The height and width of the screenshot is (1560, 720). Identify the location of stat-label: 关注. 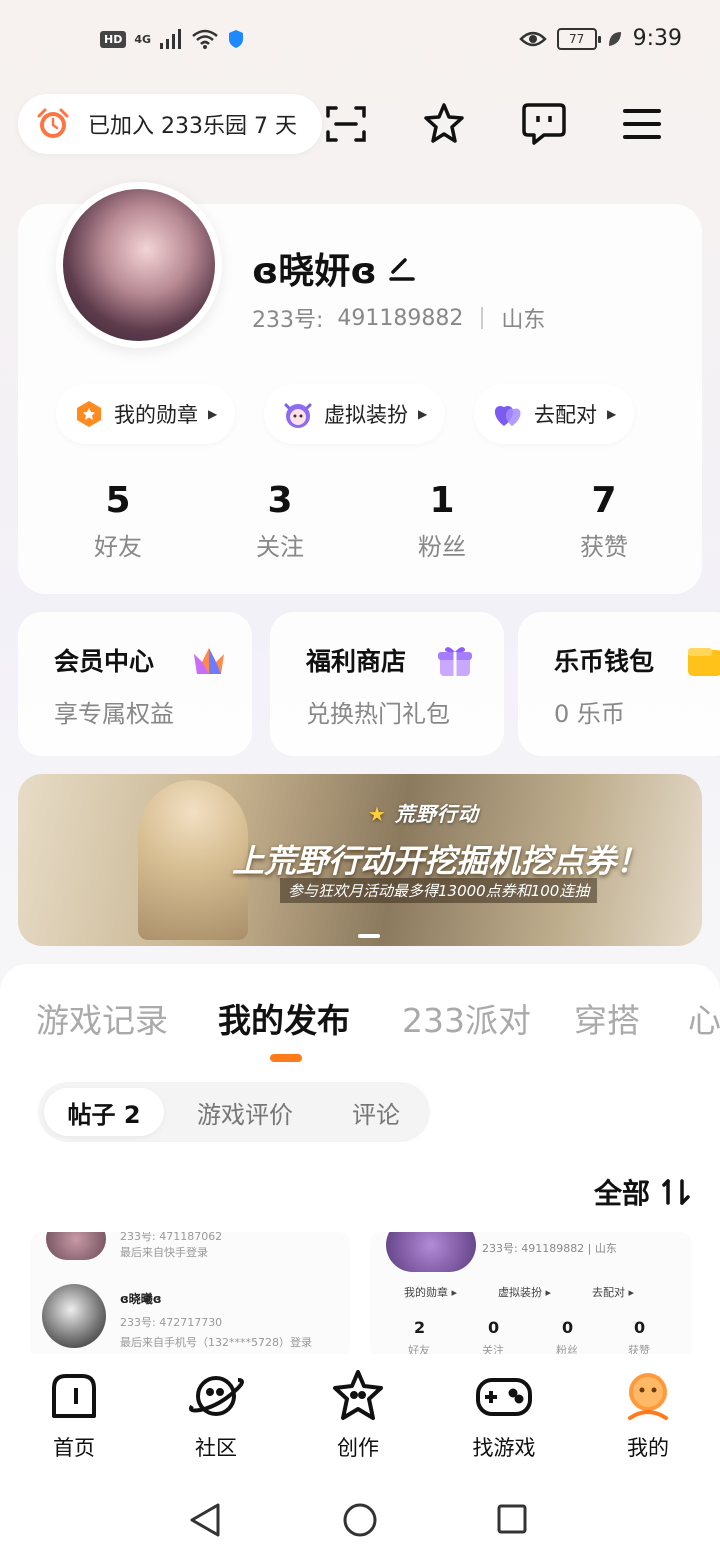
(280, 547).